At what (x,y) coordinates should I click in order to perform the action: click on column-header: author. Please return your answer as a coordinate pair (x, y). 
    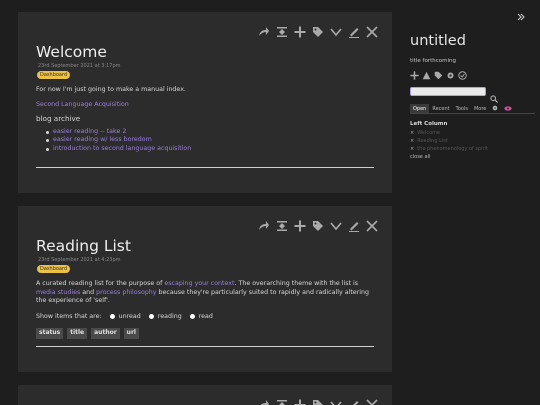
    Looking at the image, I should click on (105, 333).